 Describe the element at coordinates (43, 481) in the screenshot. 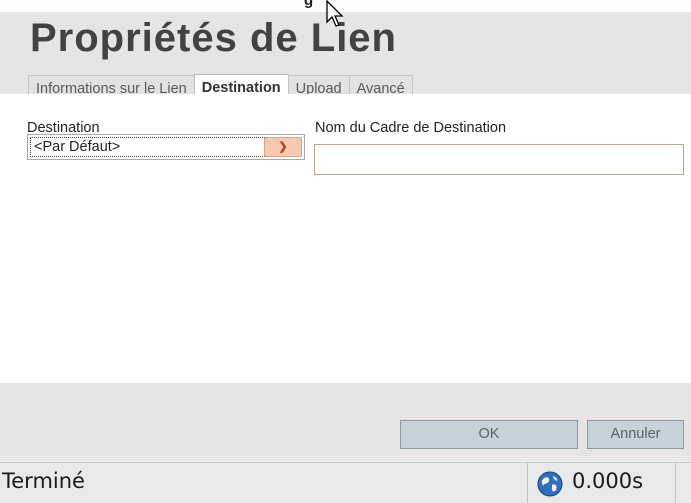

I see `status-text: Terminé` at that location.